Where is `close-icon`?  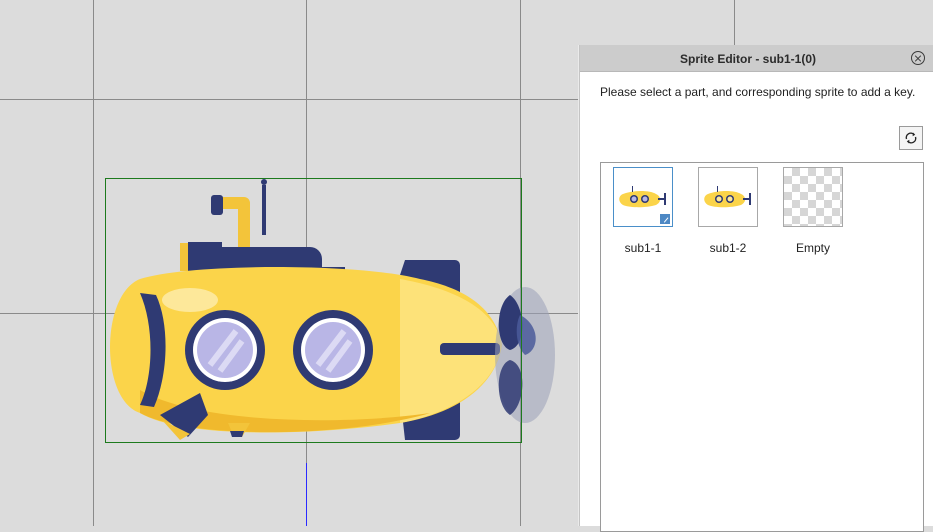
close-icon is located at coordinates (918, 58).